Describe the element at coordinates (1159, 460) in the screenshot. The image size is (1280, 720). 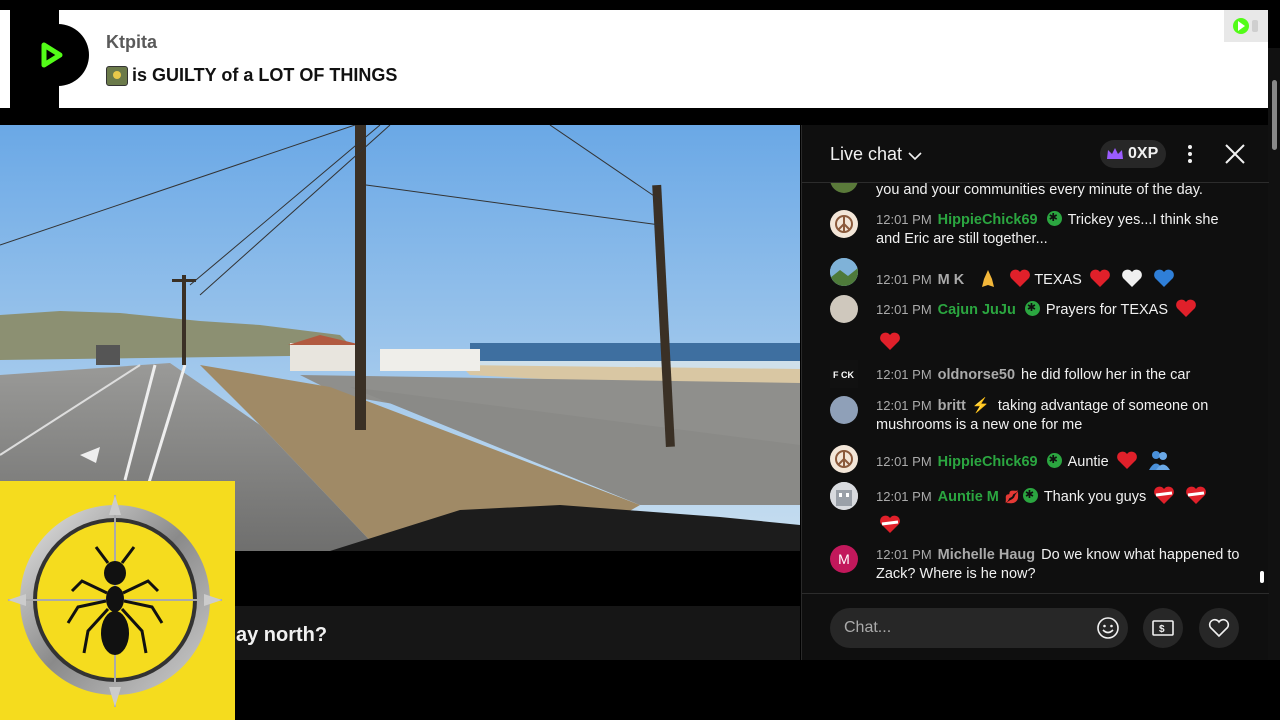
I see `hugging-people-icon` at that location.